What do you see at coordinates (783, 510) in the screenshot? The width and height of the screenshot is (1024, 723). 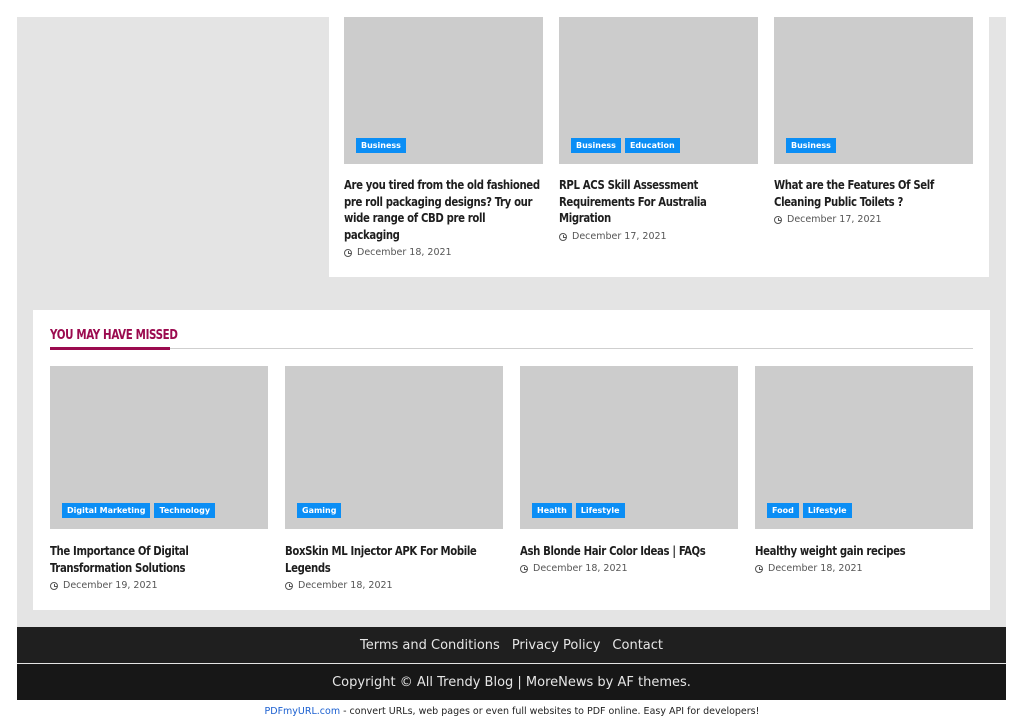 I see `category-badge: Food` at bounding box center [783, 510].